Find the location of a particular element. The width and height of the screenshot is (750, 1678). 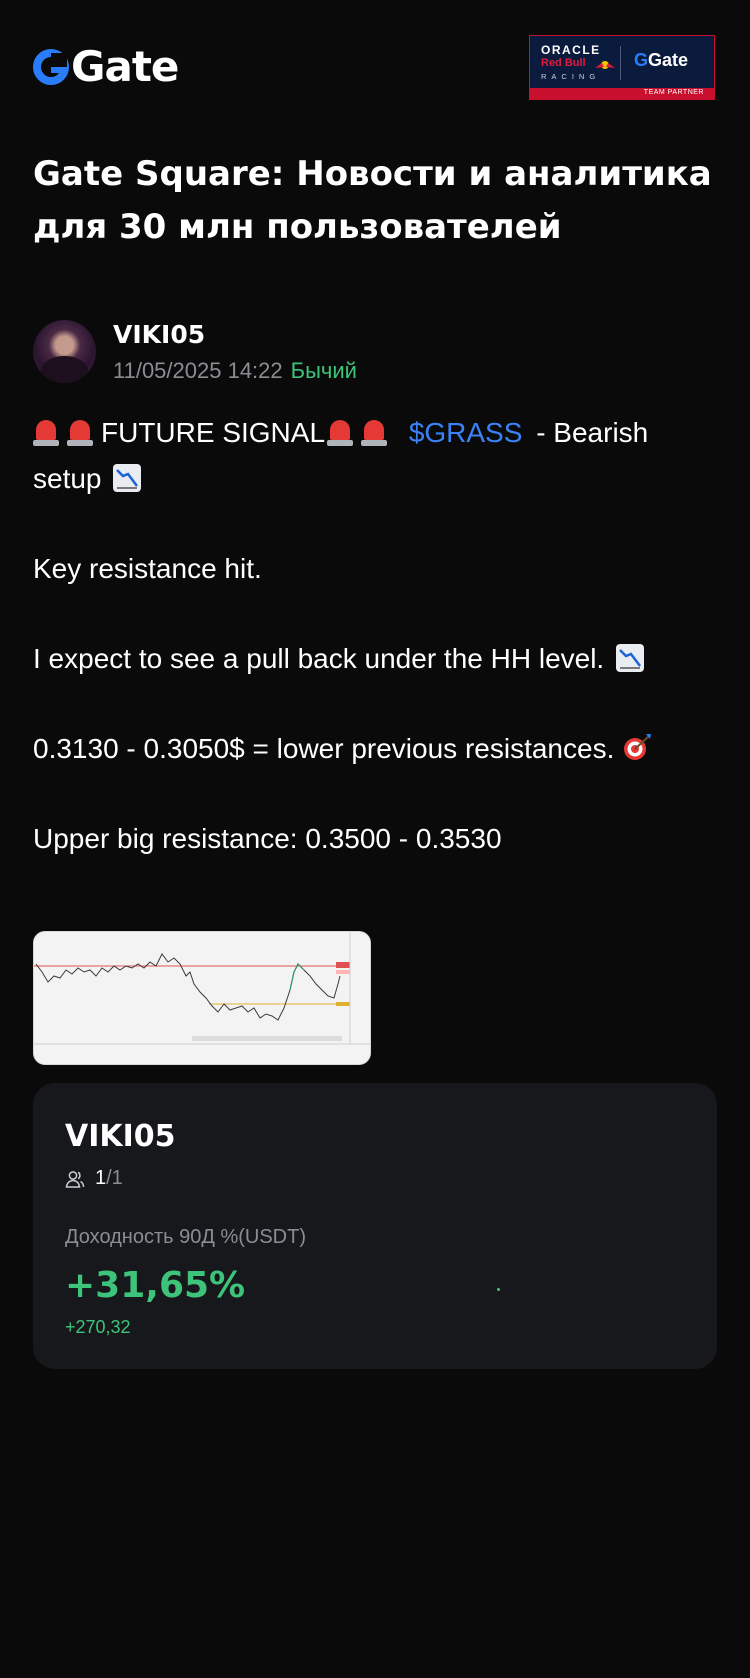

gate-mini-wordmark: GGate is located at coordinates (661, 60).